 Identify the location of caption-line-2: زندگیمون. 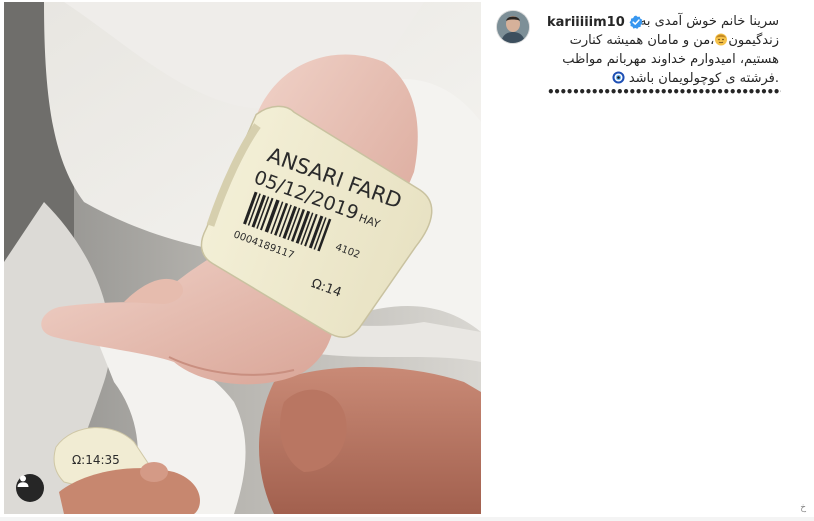
(753, 40).